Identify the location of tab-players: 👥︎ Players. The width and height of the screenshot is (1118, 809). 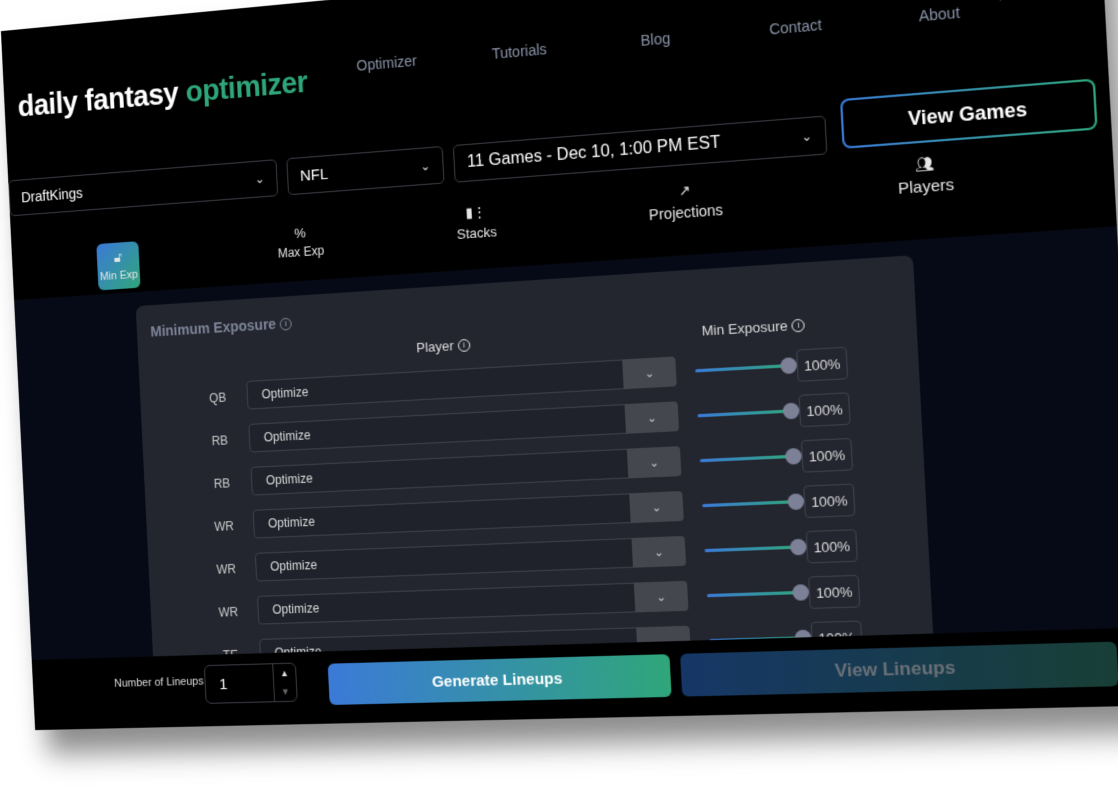
(925, 175).